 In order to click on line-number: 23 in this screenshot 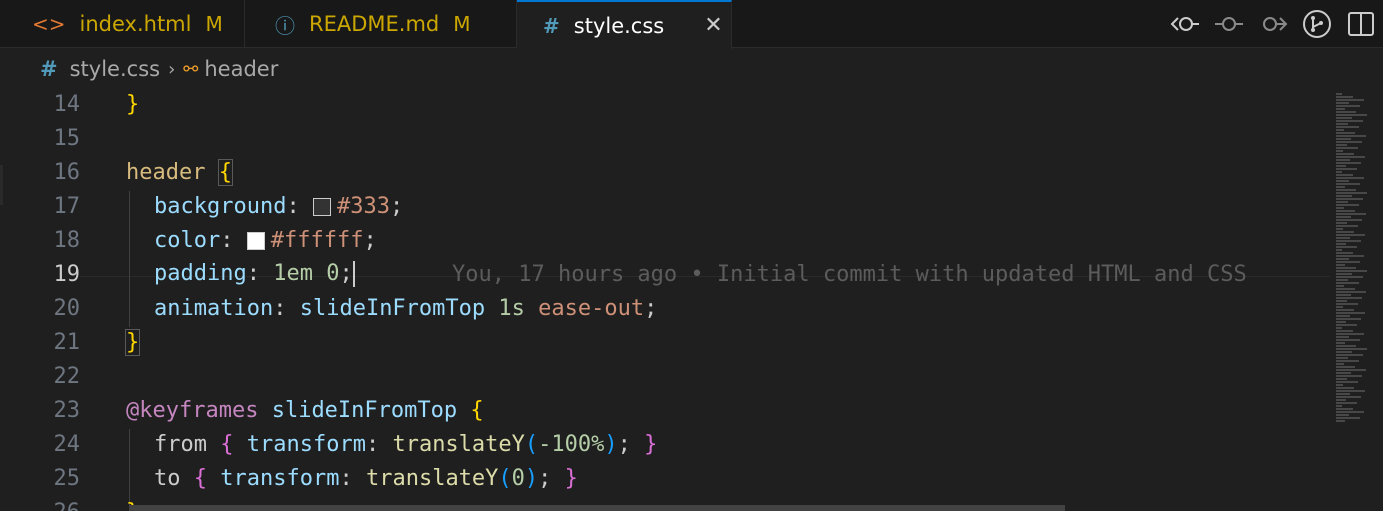, I will do `click(67, 410)`.